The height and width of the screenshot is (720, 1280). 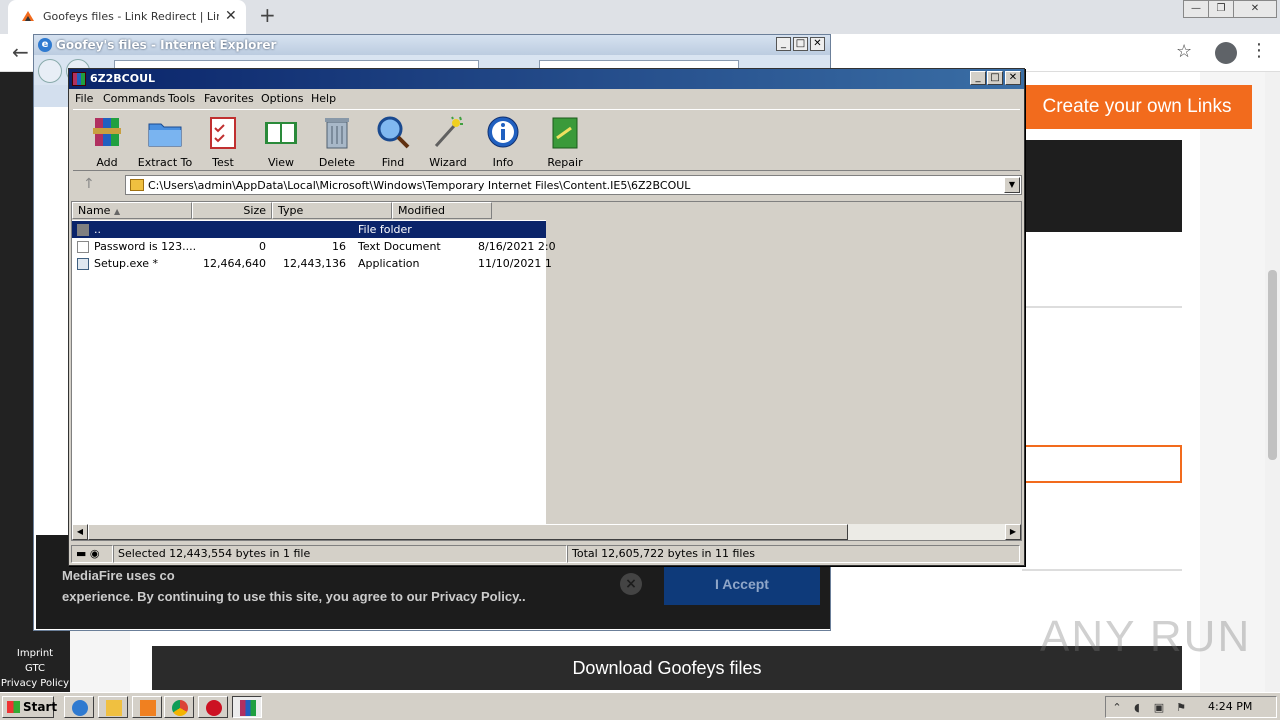 What do you see at coordinates (1117, 707) in the screenshot?
I see `tray-expand-icon: ⌃` at bounding box center [1117, 707].